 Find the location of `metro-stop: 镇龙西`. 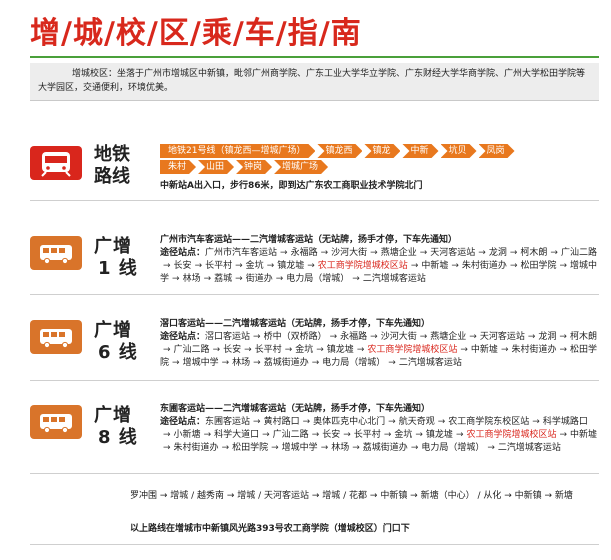

metro-stop: 镇龙西 is located at coordinates (339, 151).